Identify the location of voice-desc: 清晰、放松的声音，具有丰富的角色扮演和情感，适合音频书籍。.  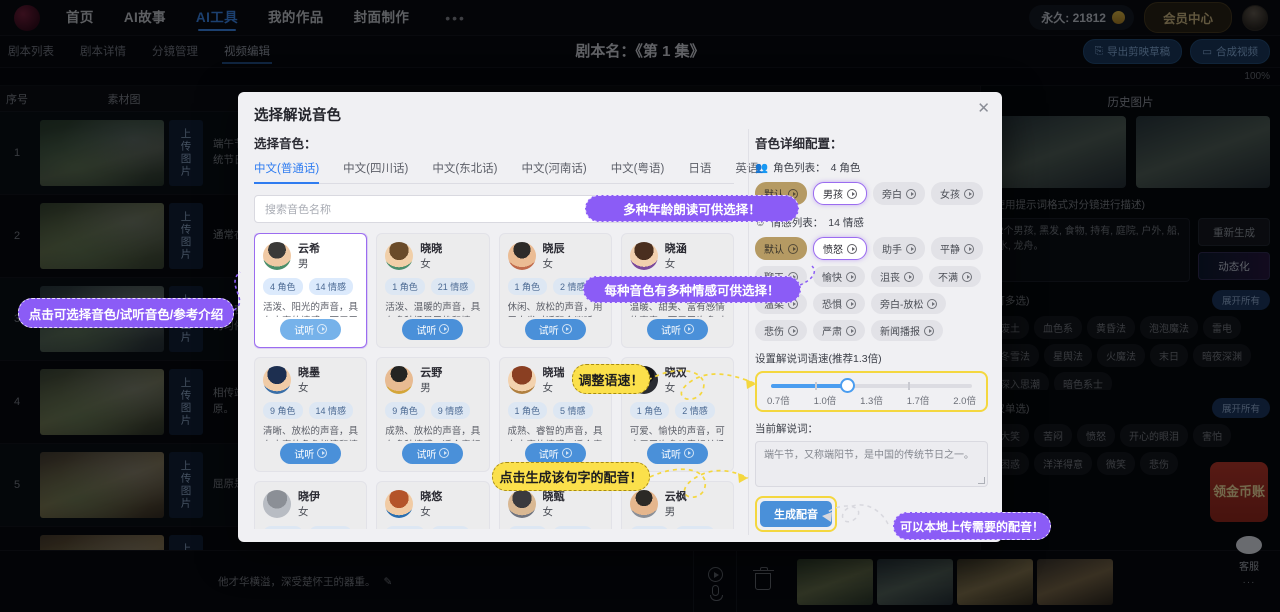
(311, 433).